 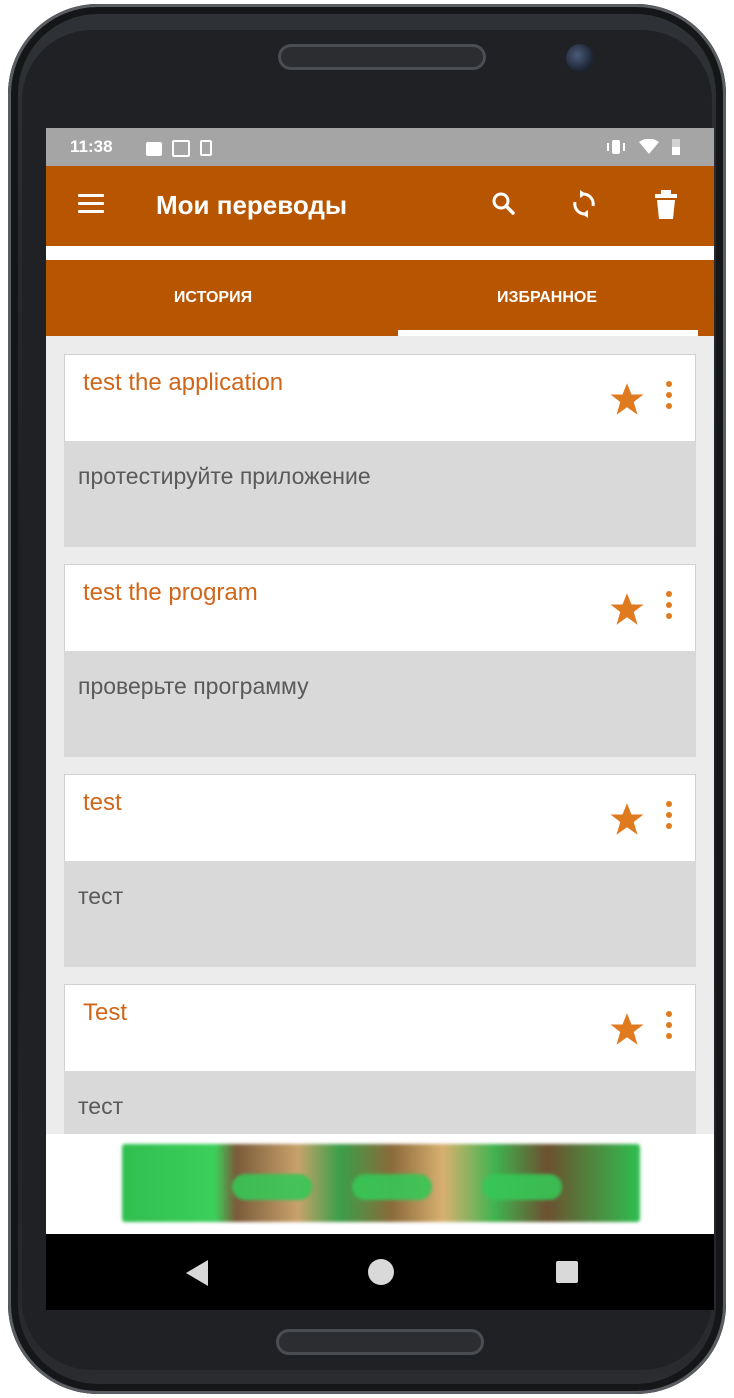 I want to click on image-notification-icon, so click(x=154, y=149).